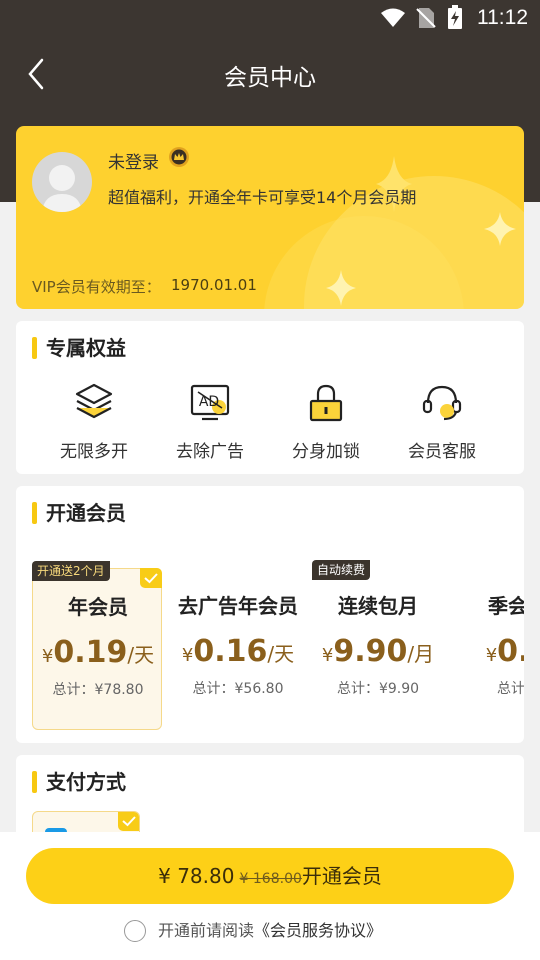 Image resolution: width=540 pixels, height=960 pixels. I want to click on plan-price: ¥9.90/月, so click(378, 651).